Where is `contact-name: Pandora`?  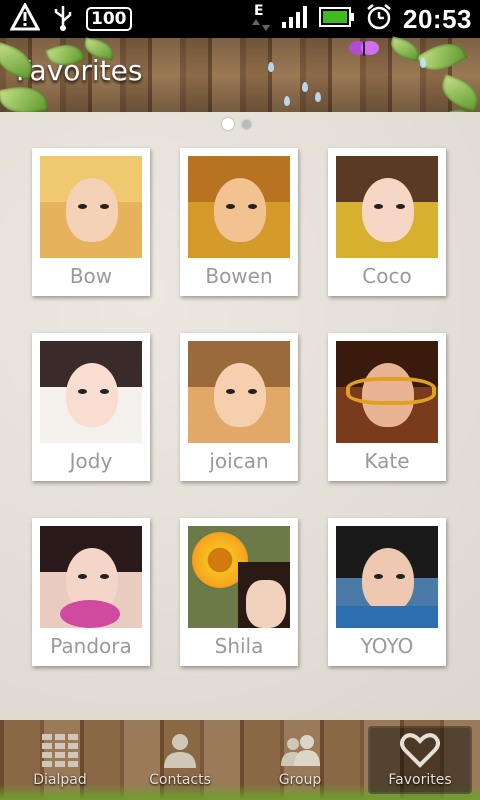
contact-name: Pandora is located at coordinates (91, 646).